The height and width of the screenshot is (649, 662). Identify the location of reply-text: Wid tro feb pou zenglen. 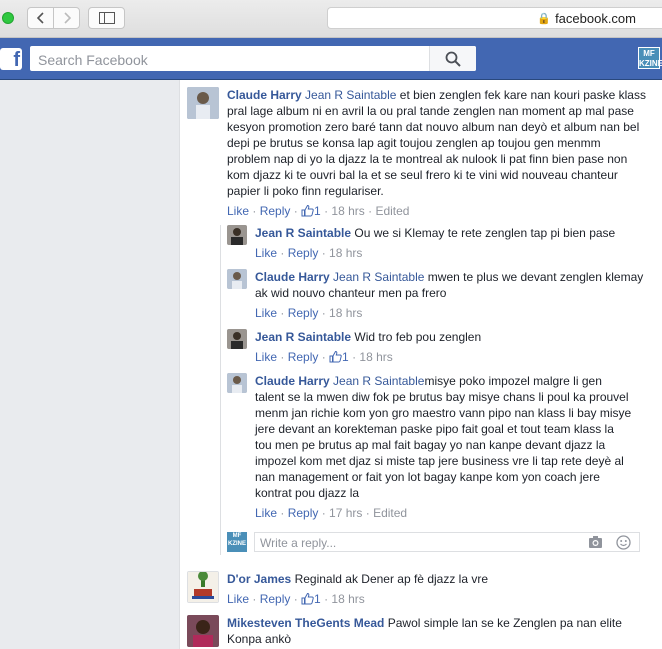
(418, 337).